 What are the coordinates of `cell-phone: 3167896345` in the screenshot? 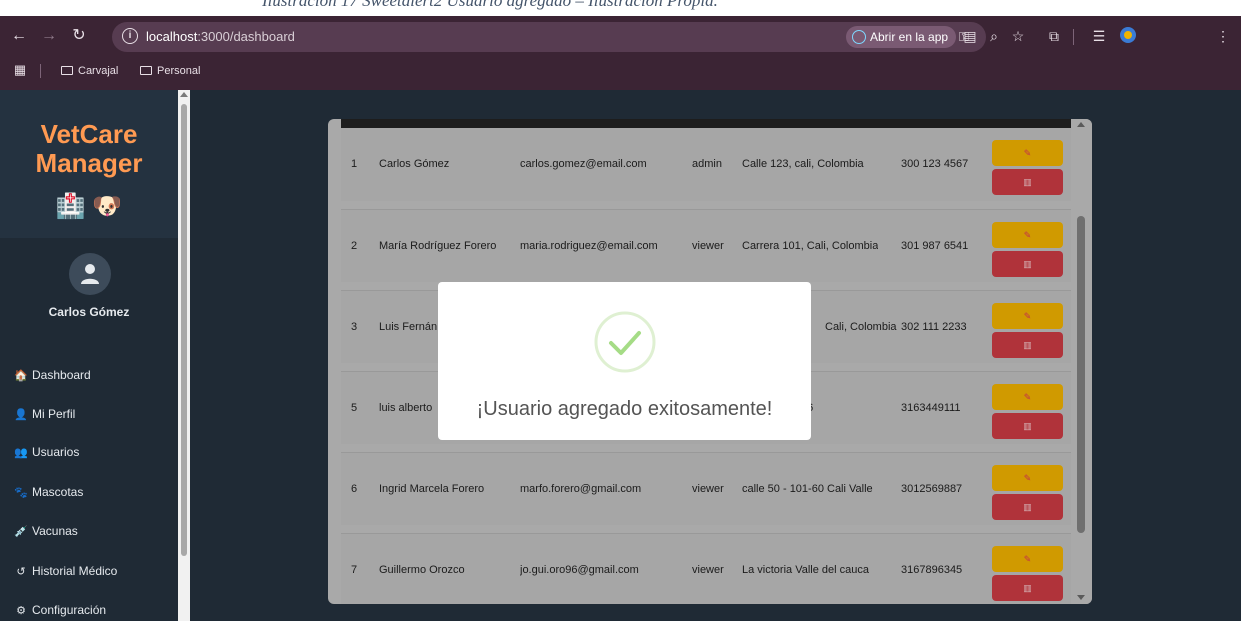 It's located at (932, 570).